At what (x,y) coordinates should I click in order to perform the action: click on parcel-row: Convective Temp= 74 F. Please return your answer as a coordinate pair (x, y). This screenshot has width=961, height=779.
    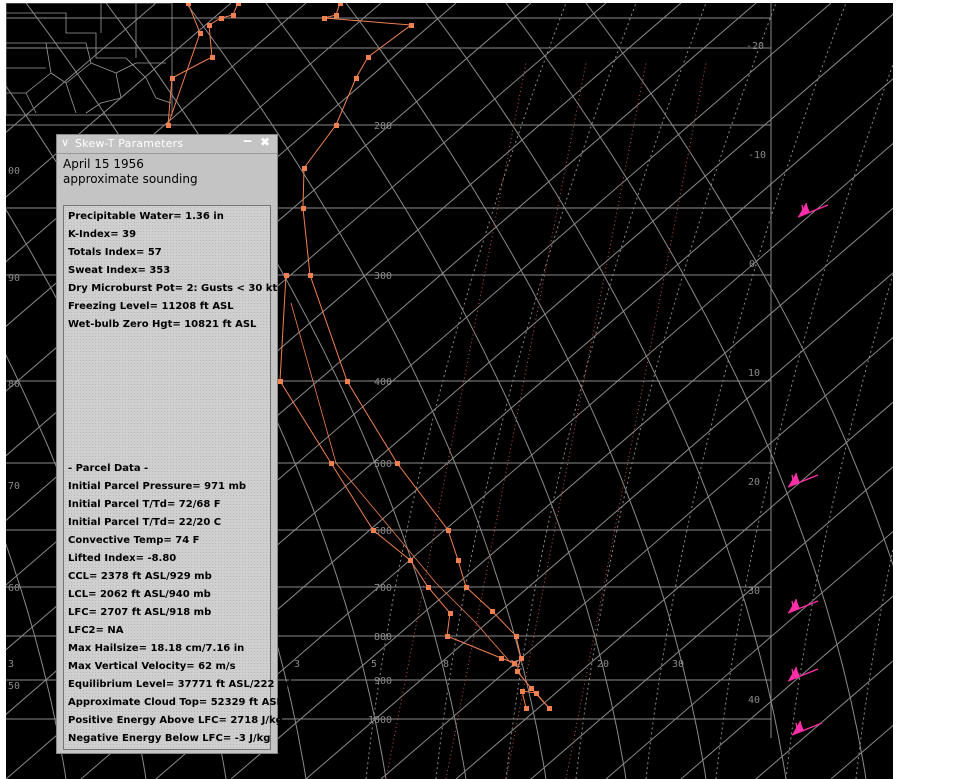
    Looking at the image, I should click on (134, 540).